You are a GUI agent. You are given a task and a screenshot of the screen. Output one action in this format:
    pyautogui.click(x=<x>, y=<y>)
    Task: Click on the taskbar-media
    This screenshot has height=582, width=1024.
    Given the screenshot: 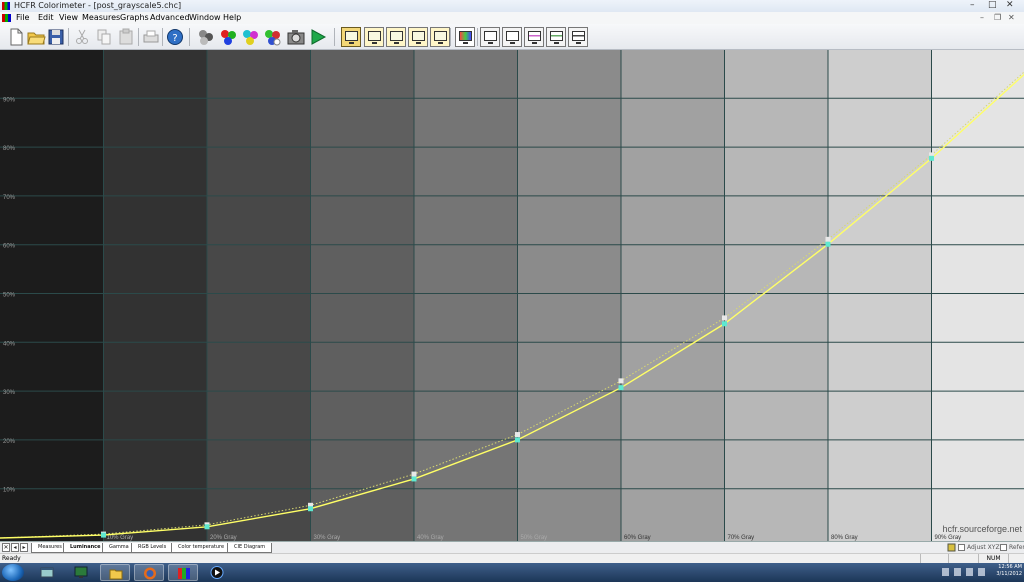 What is the action you would take?
    pyautogui.click(x=217, y=572)
    